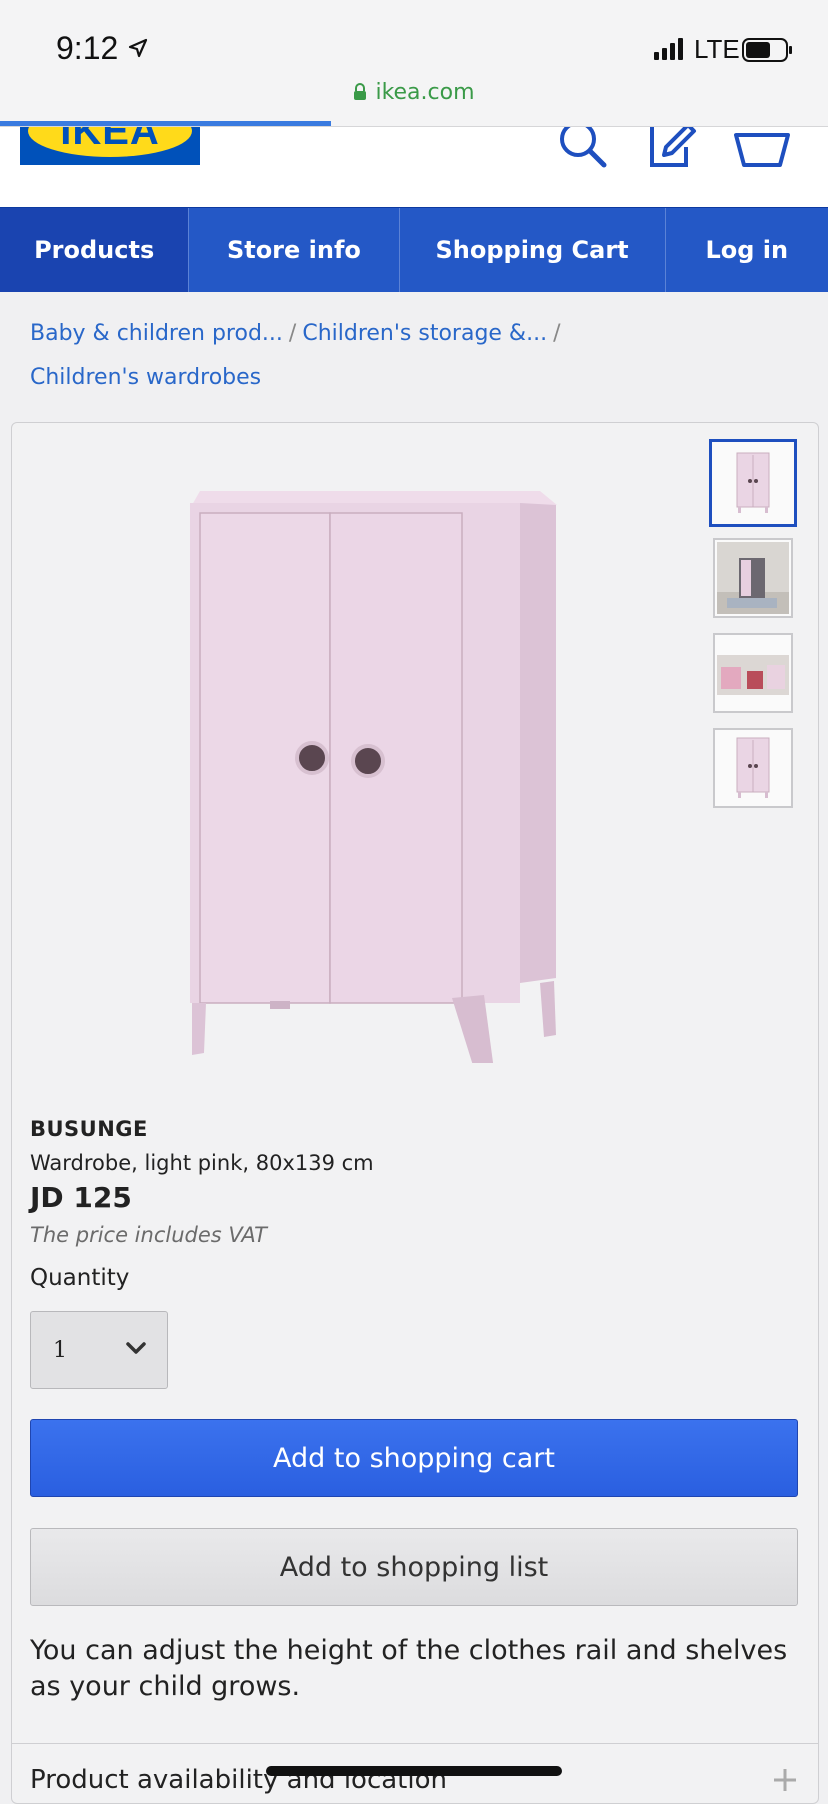  Describe the element at coordinates (202, 1163) in the screenshot. I see `product-description: Wardrobe, light pink, 80x139 cm` at that location.